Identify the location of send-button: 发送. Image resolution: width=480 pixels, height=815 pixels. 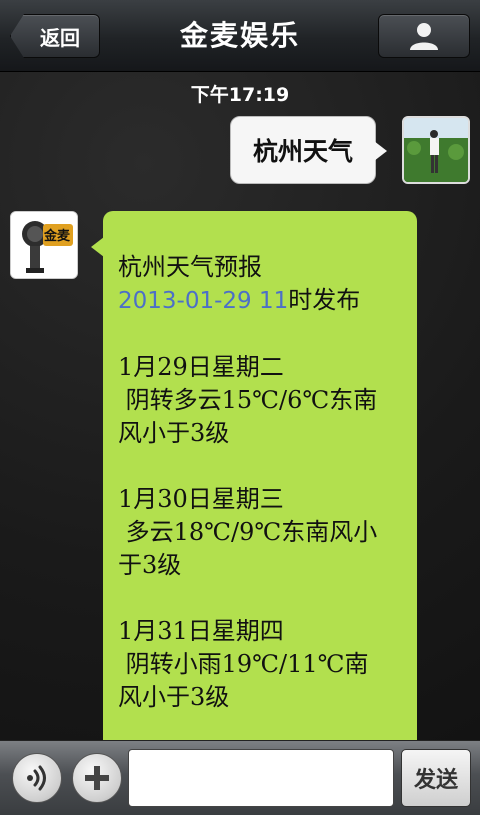
(436, 778).